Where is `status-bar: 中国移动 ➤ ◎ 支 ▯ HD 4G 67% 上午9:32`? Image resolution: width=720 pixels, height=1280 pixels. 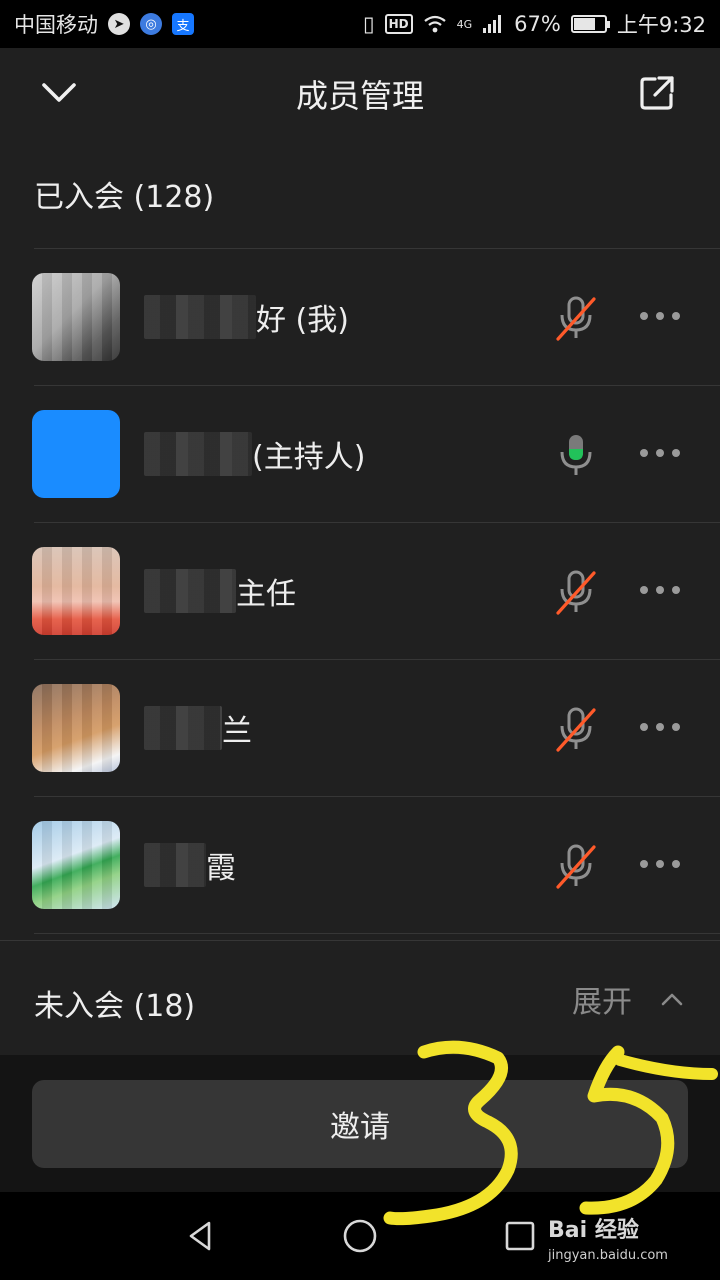 status-bar: 中国移动 ➤ ◎ 支 ▯ HD 4G 67% 上午9:32 is located at coordinates (360, 24).